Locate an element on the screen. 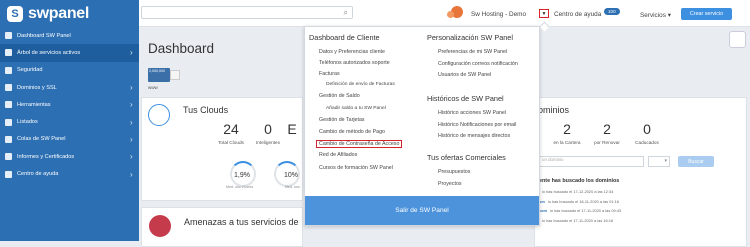  dropdown-link: Histórico acciones SW Panel is located at coordinates (472, 113).